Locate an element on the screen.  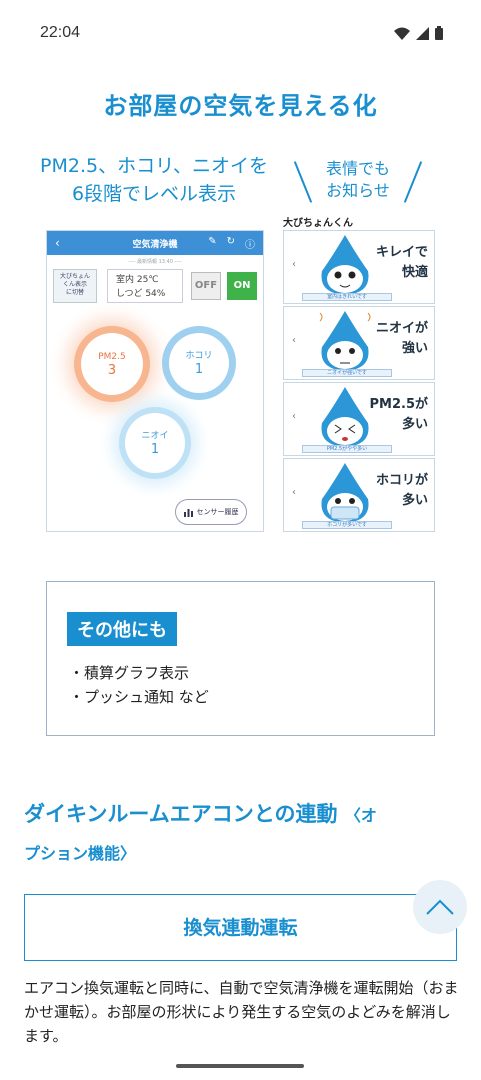
card-label-line-1: PM2.5が is located at coordinates (399, 404).